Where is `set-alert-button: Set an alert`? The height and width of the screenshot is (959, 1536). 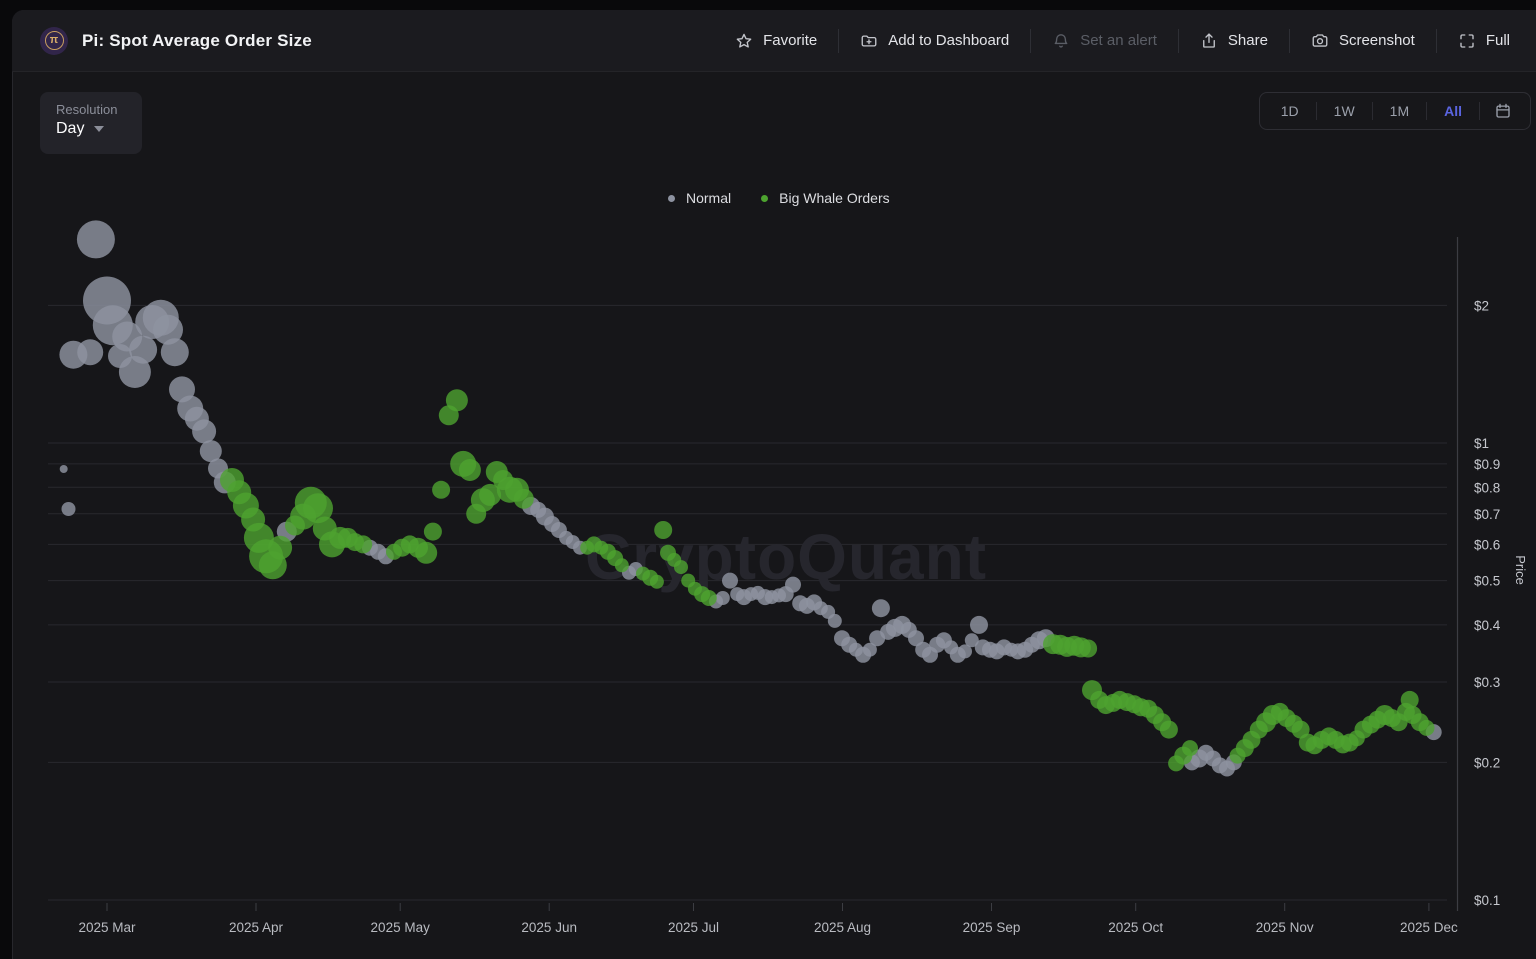 set-alert-button: Set an alert is located at coordinates (1104, 41).